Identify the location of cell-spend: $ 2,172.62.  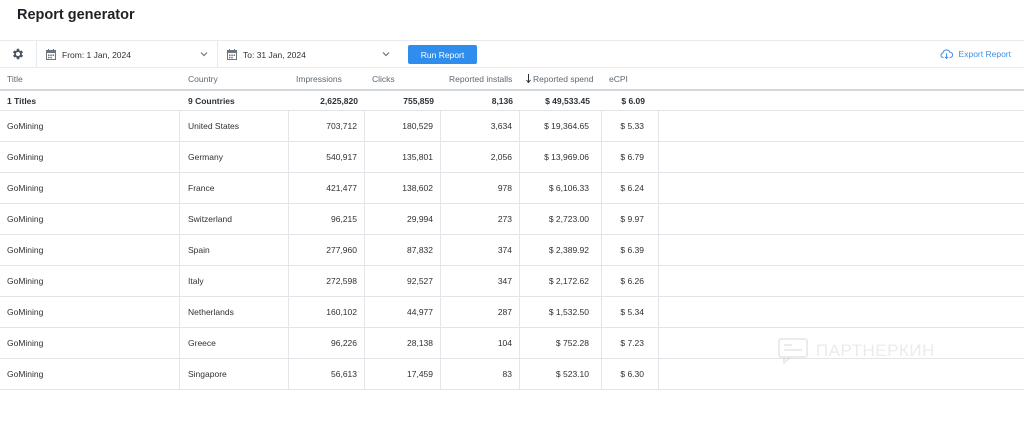
(561, 281).